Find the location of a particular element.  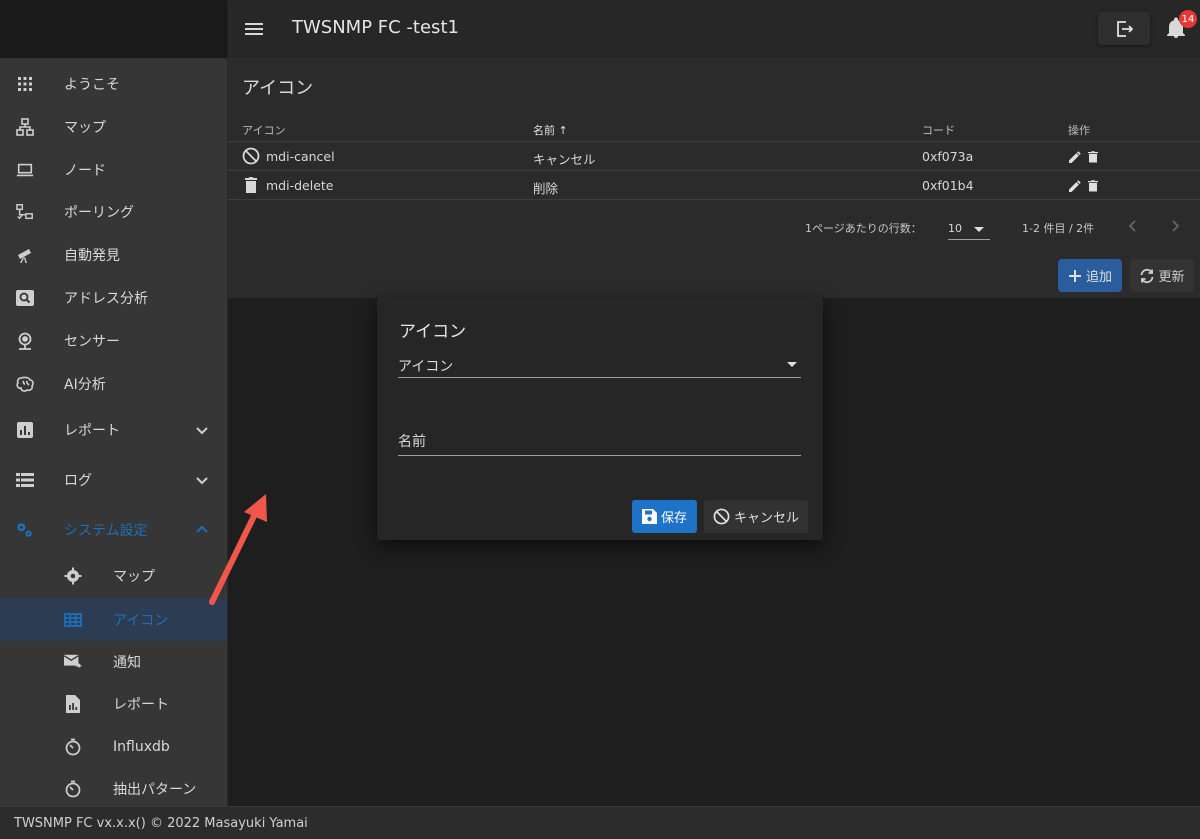

sidebar-item-polling: ポーリング is located at coordinates (113, 212).